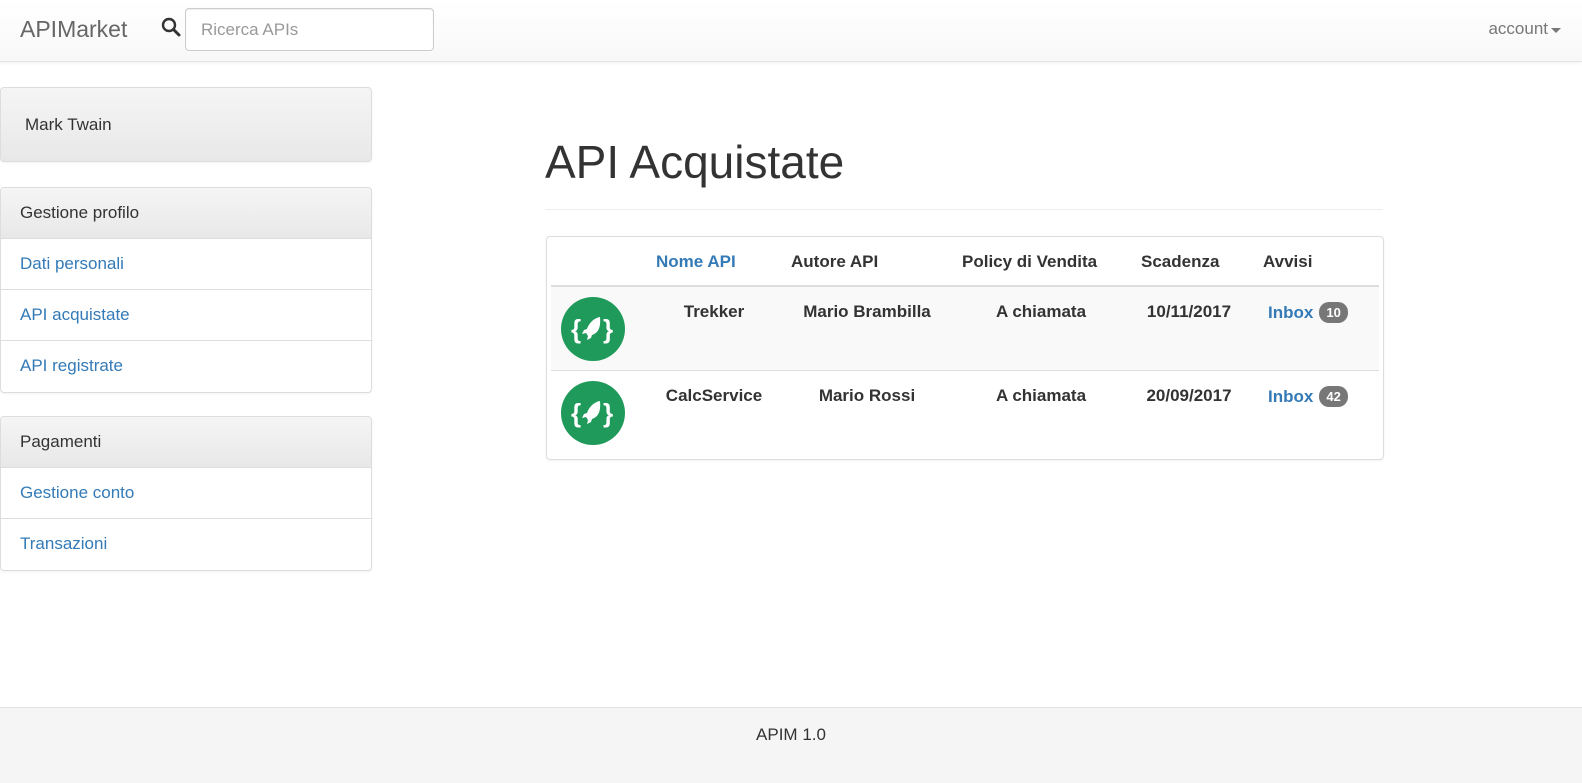 Image resolution: width=1582 pixels, height=783 pixels. I want to click on payments-menu-panel: Pagamenti Gestione conto Transazioni, so click(186, 493).